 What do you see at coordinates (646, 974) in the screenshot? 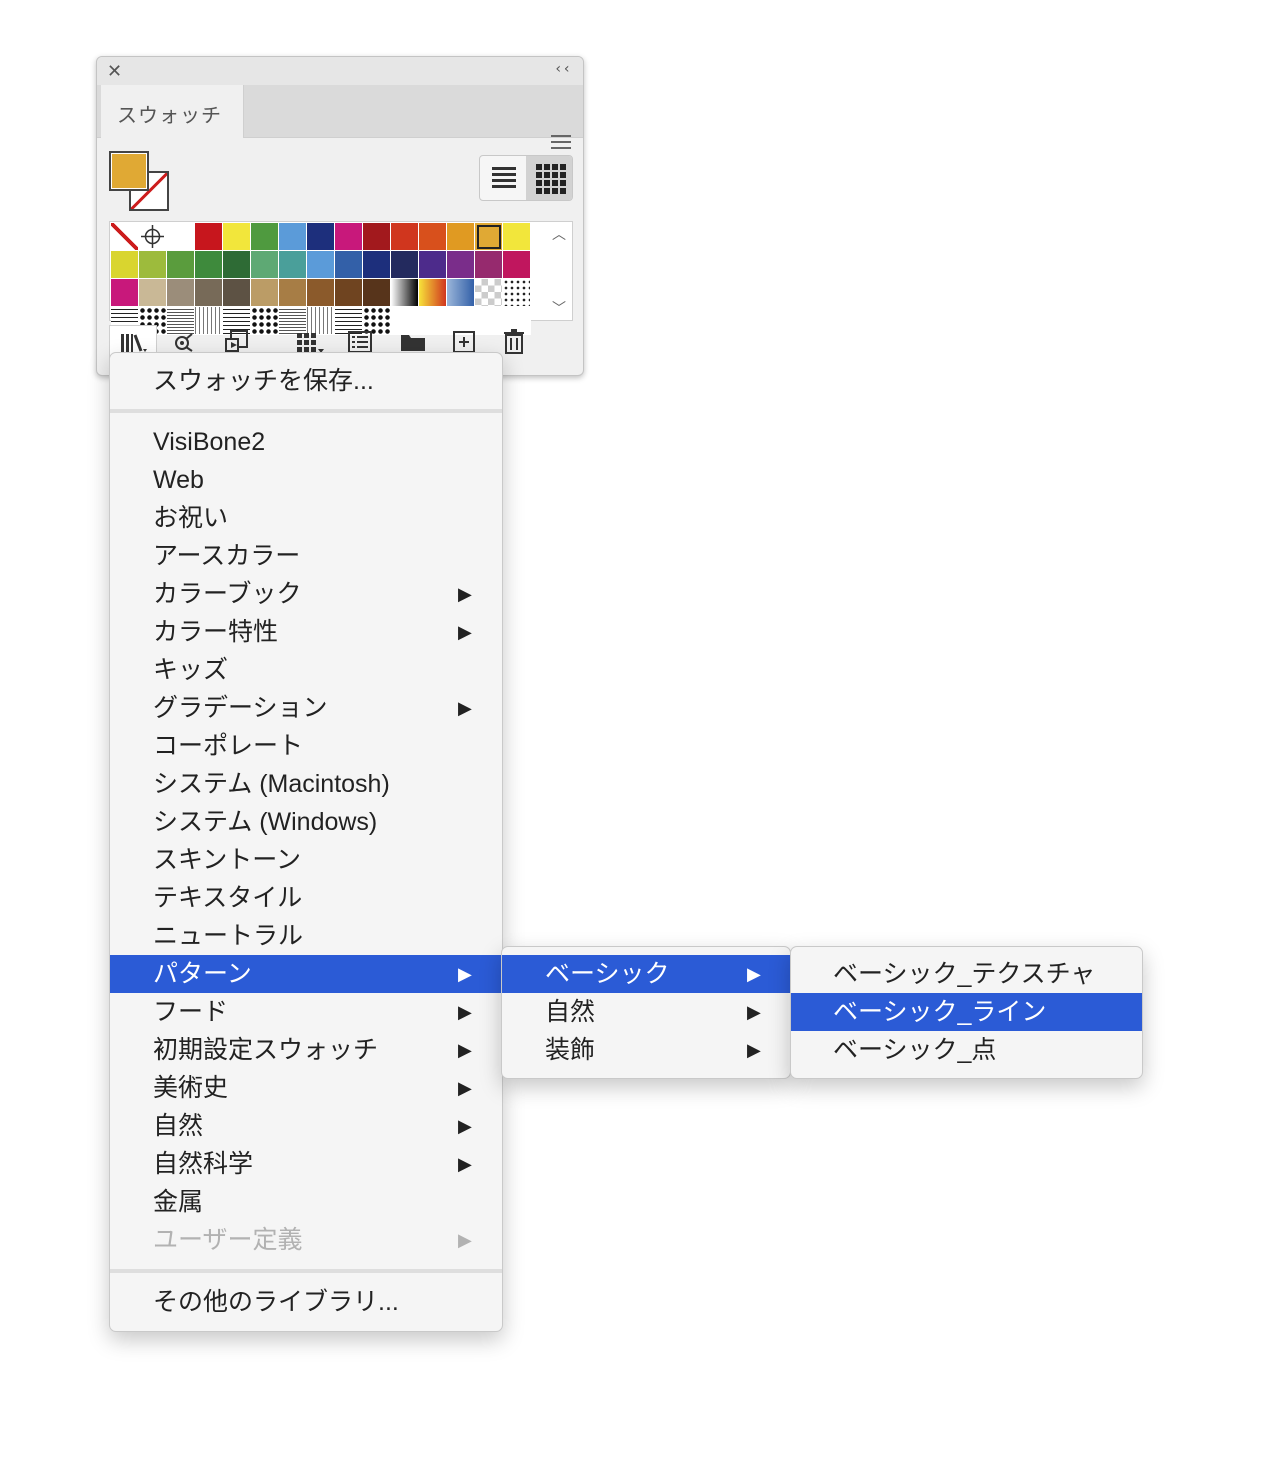
I see `pattern-menu-item: ベーシック ▶` at bounding box center [646, 974].